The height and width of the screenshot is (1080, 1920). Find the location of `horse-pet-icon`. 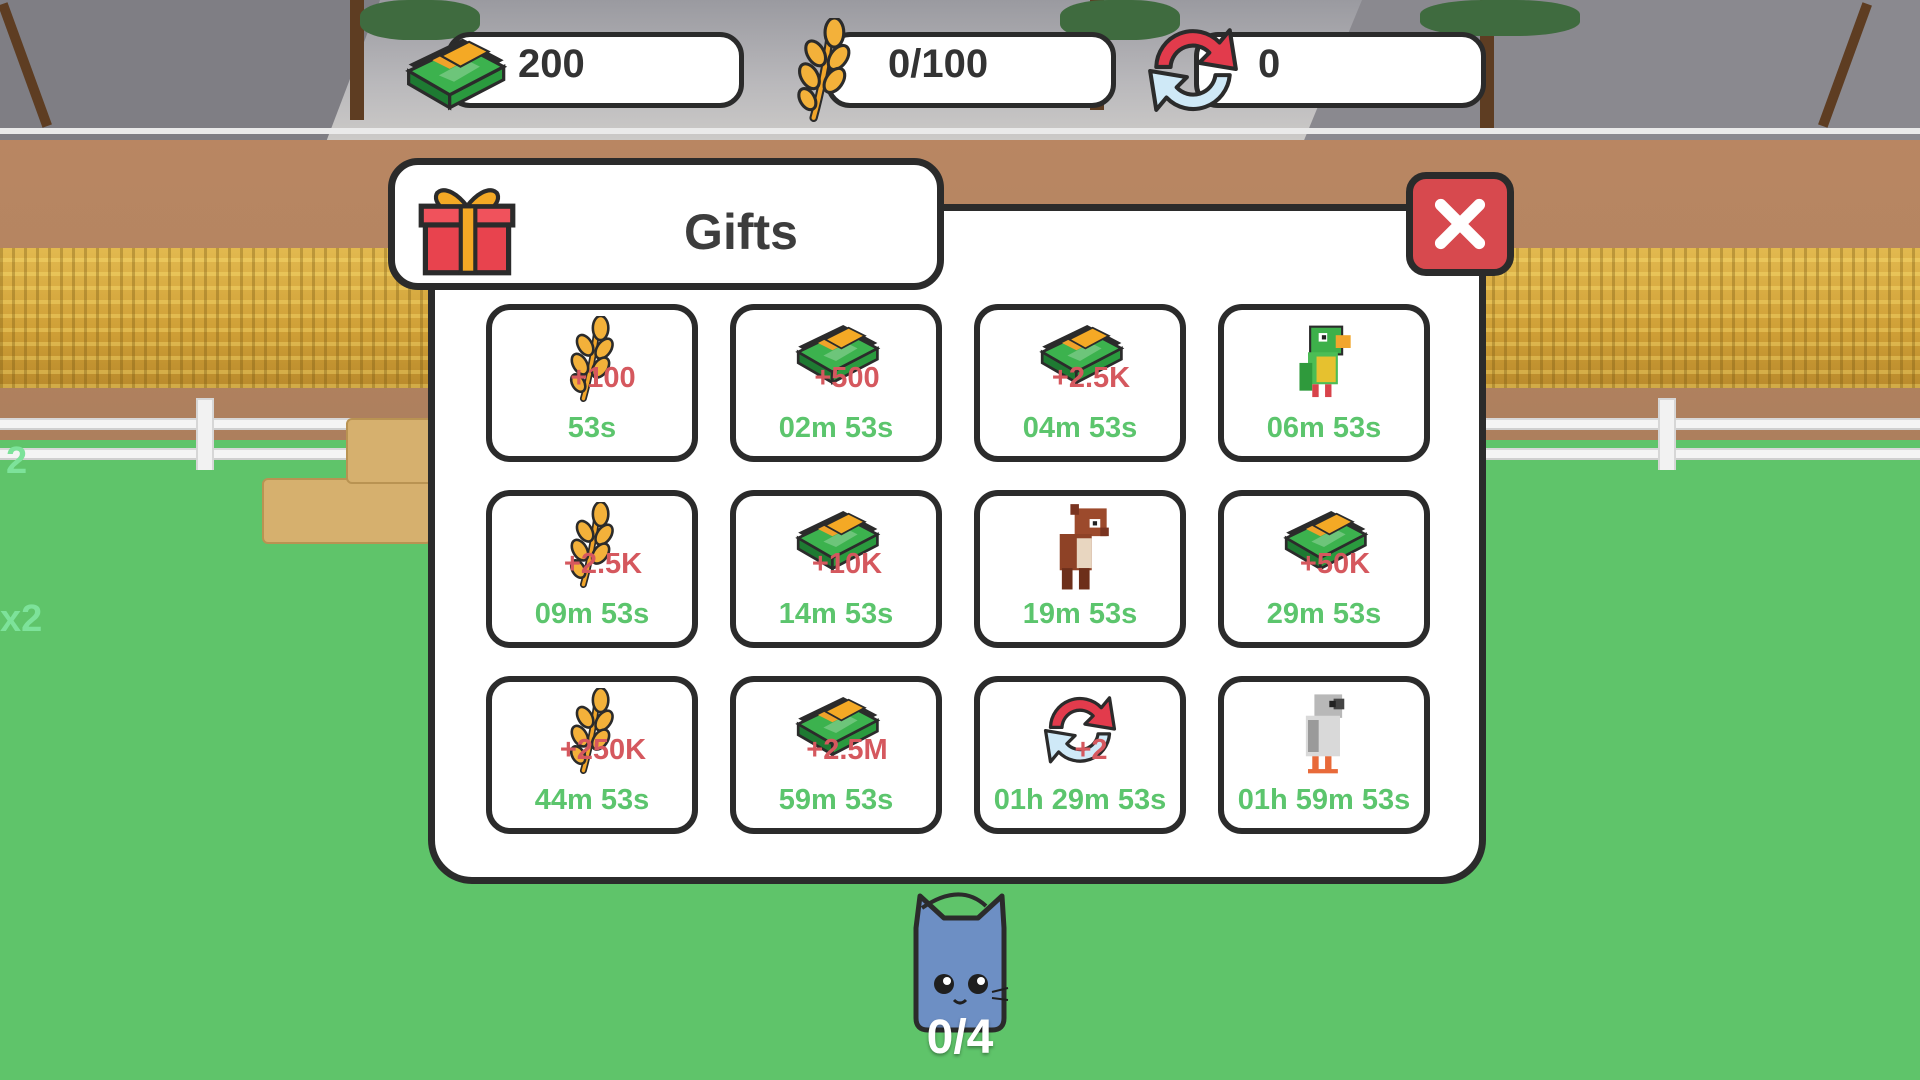

horse-pet-icon is located at coordinates (1080, 550).